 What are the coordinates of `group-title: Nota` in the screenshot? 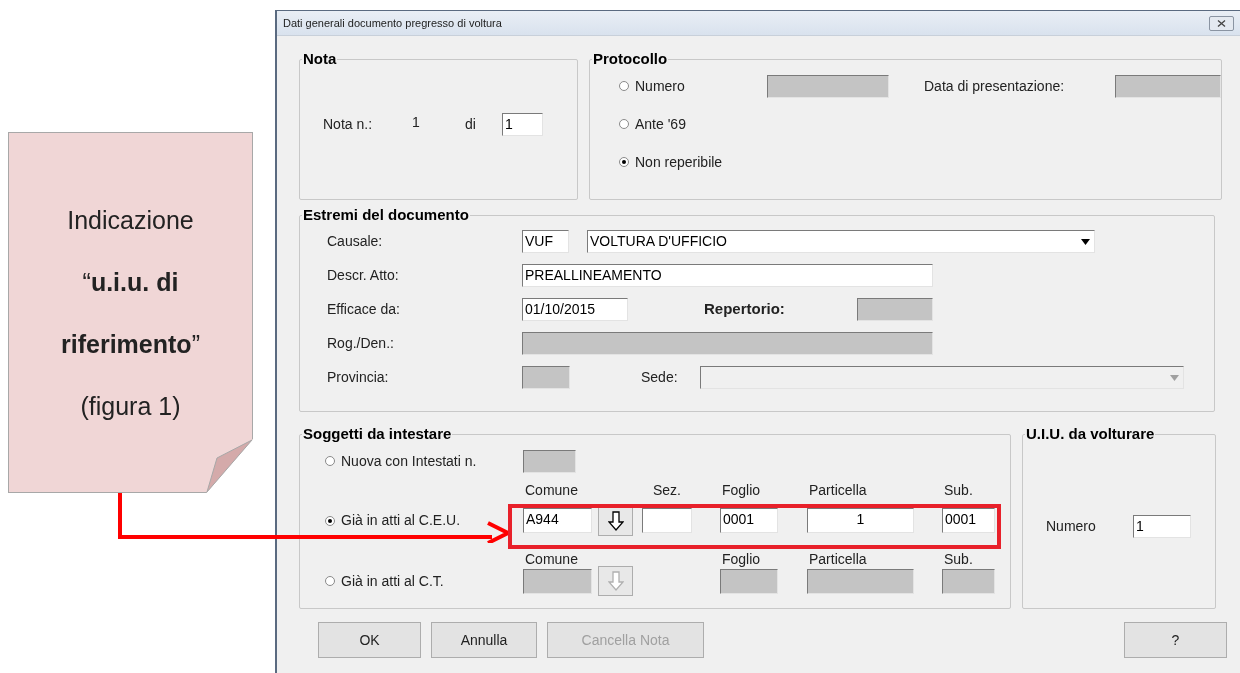 It's located at (320, 59).